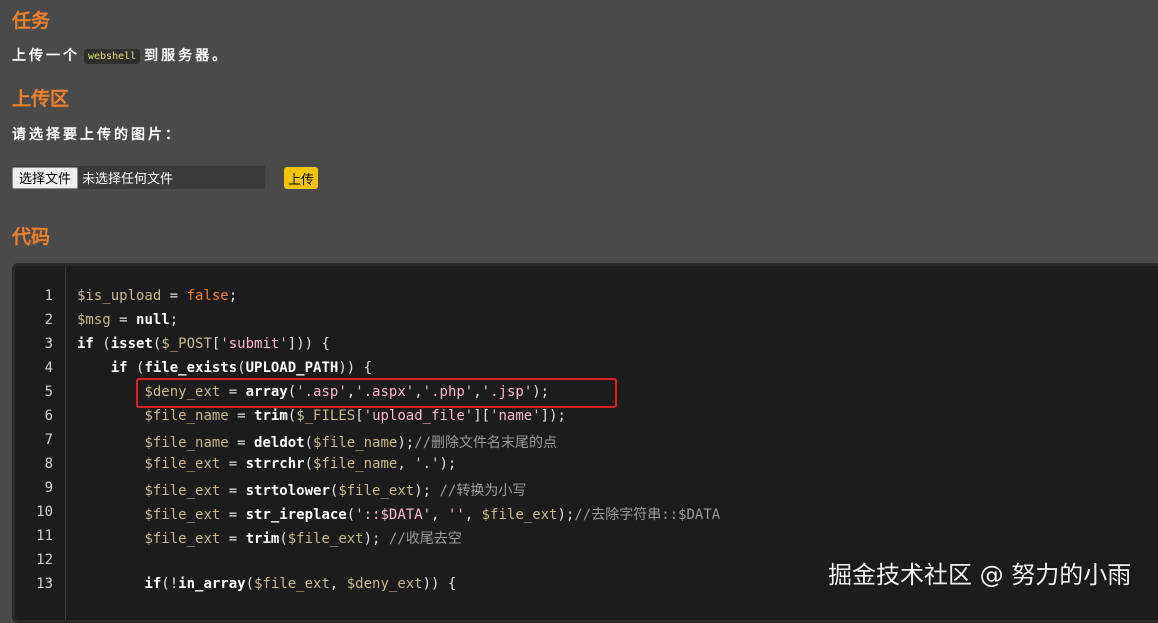  What do you see at coordinates (187, 56) in the screenshot?
I see `task-text-suffix: 到服务器。` at bounding box center [187, 56].